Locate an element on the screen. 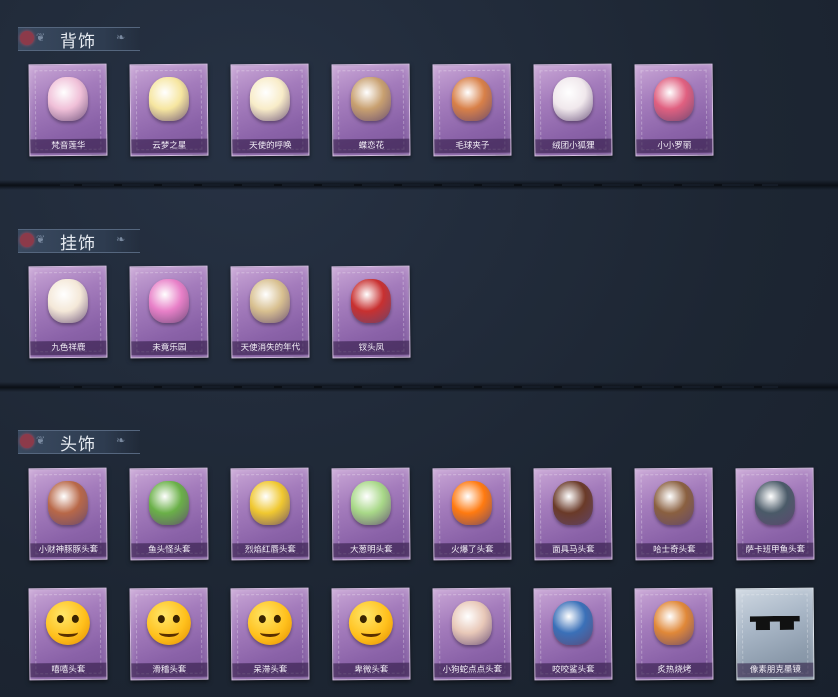  item-name-label: 嘻嘻头套 is located at coordinates (68, 670).